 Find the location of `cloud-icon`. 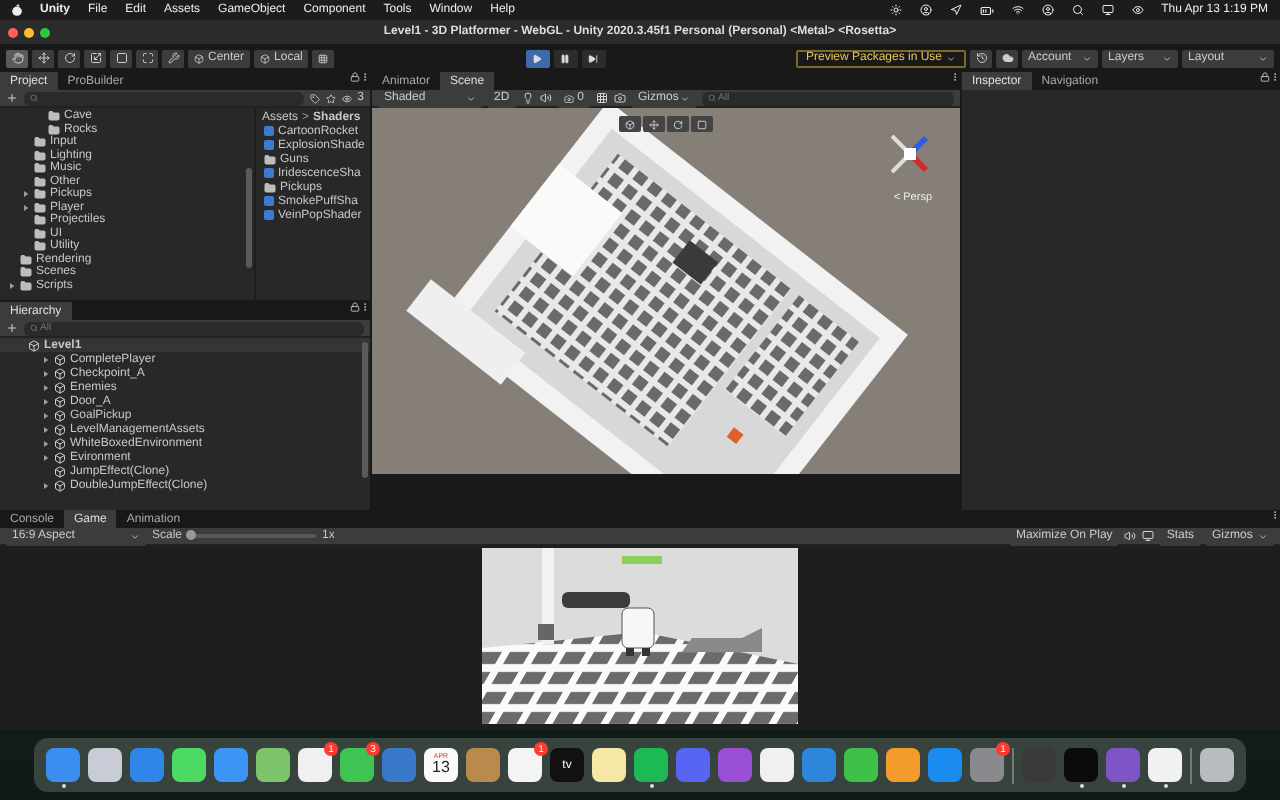

cloud-icon is located at coordinates (1007, 58).